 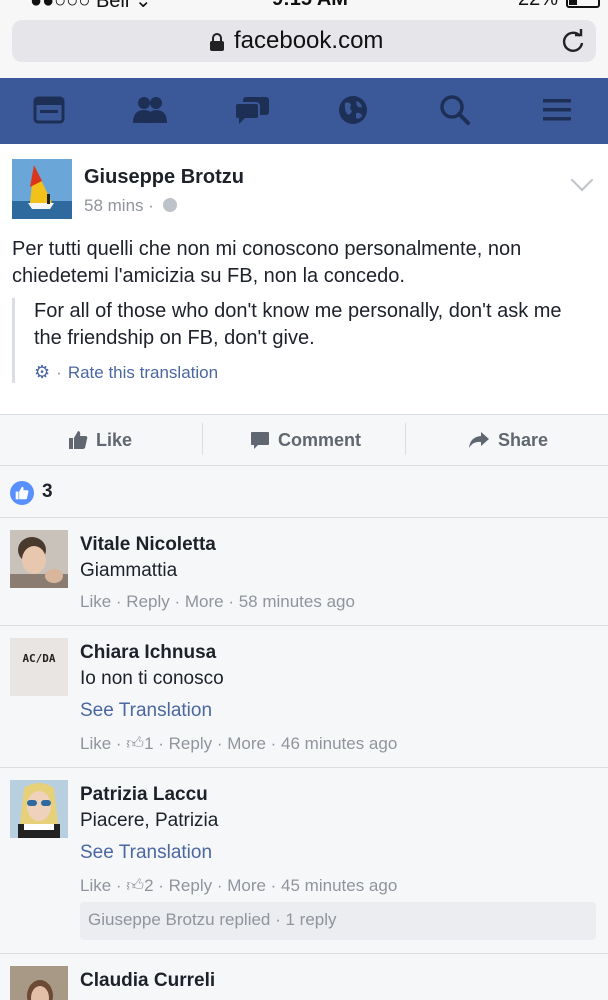 What do you see at coordinates (275, 885) in the screenshot?
I see `comment-meta-rest: · Reply · More · 45 minutes ago` at bounding box center [275, 885].